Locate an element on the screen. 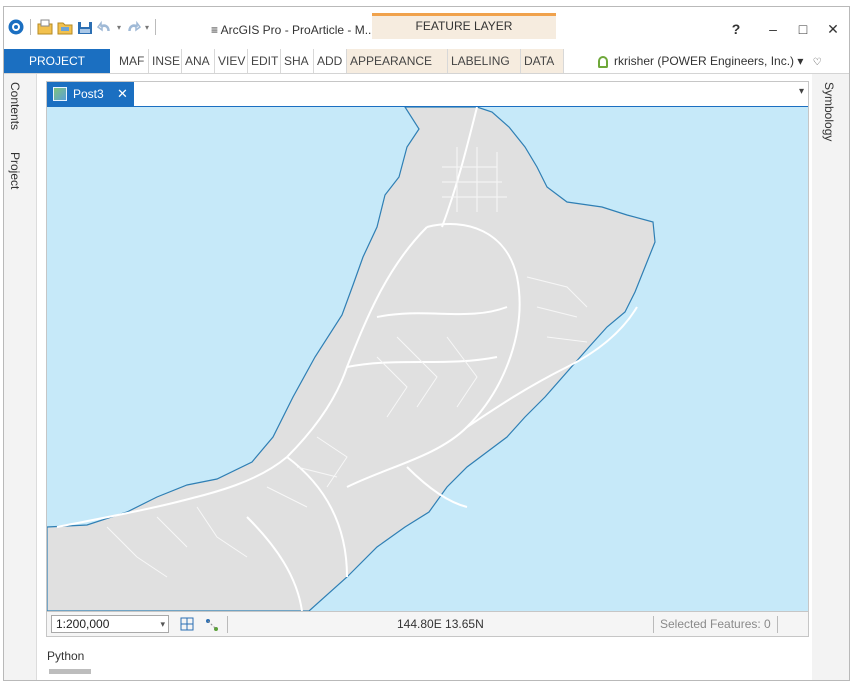 This screenshot has width=858, height=685. tab-insert: INSE is located at coordinates (165, 61).